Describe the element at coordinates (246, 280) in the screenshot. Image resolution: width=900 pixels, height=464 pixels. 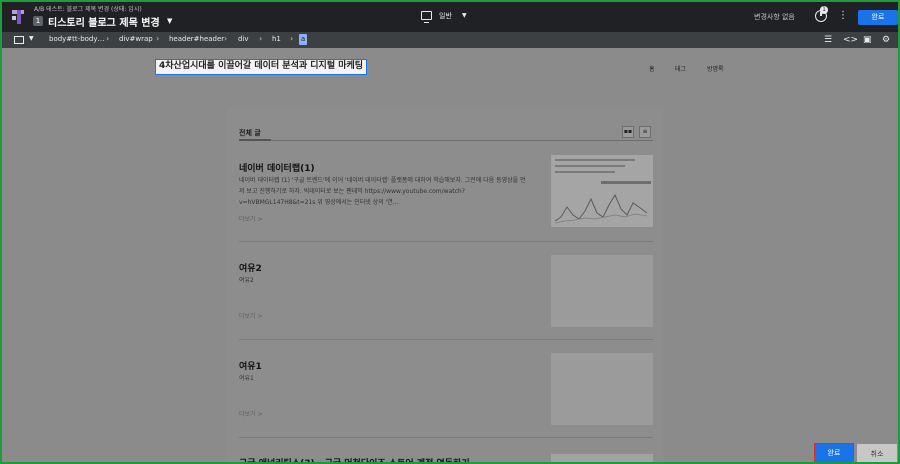
I see `post-excerpt: 여유2` at that location.